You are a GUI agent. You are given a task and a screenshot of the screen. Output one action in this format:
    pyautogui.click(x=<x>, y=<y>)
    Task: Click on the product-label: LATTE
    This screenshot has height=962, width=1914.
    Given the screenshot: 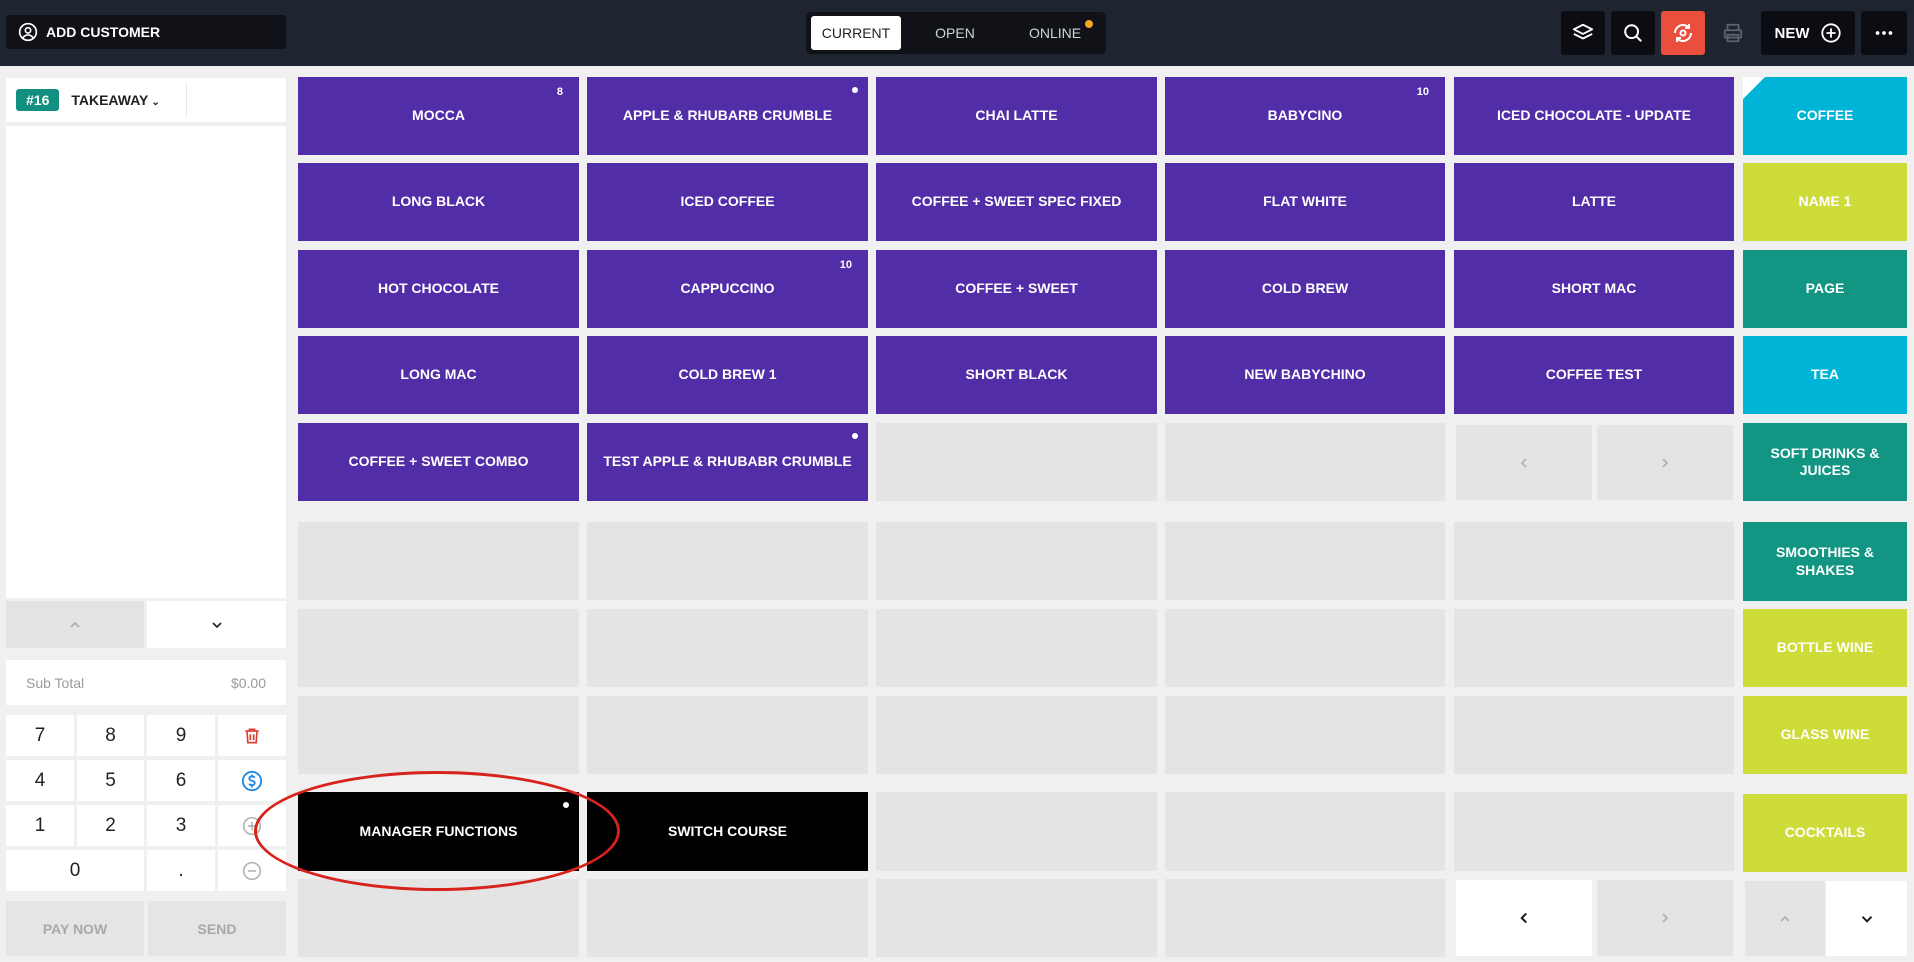 What is the action you would take?
    pyautogui.click(x=1594, y=201)
    